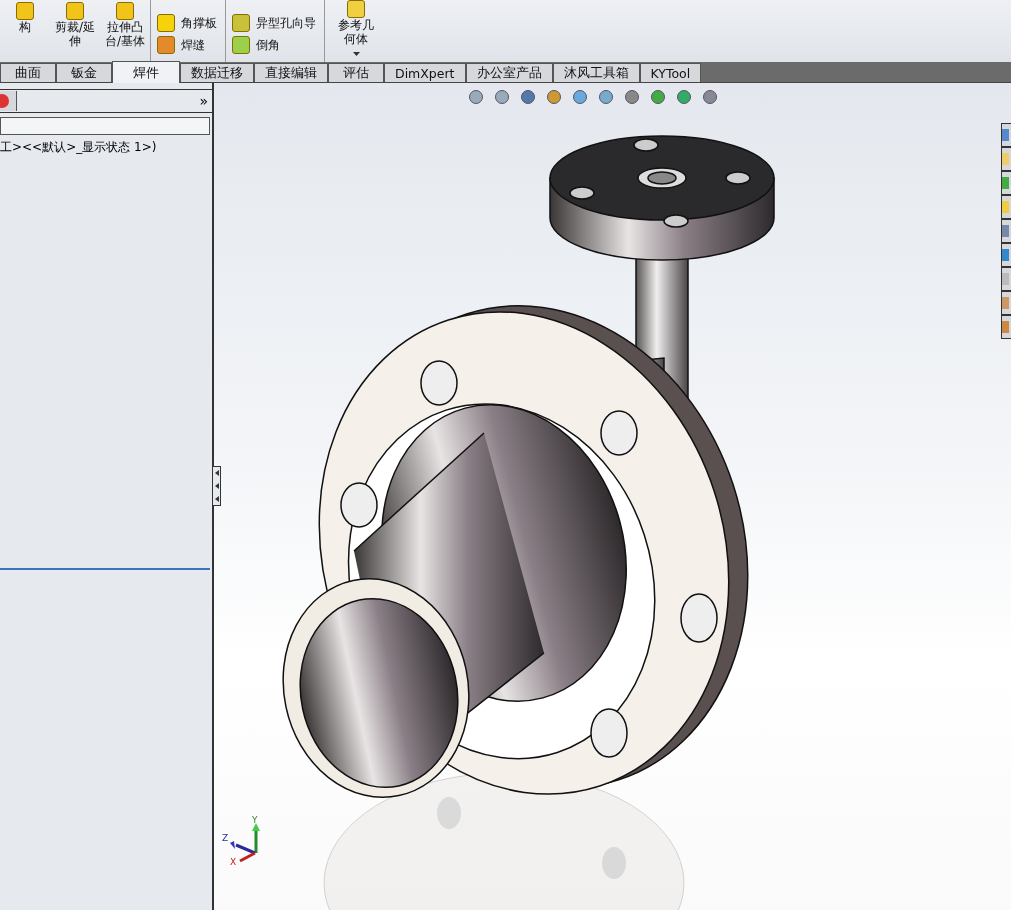 This screenshot has height=910, width=1011. I want to click on ribbon-tab: 数据迁移, so click(217, 72).